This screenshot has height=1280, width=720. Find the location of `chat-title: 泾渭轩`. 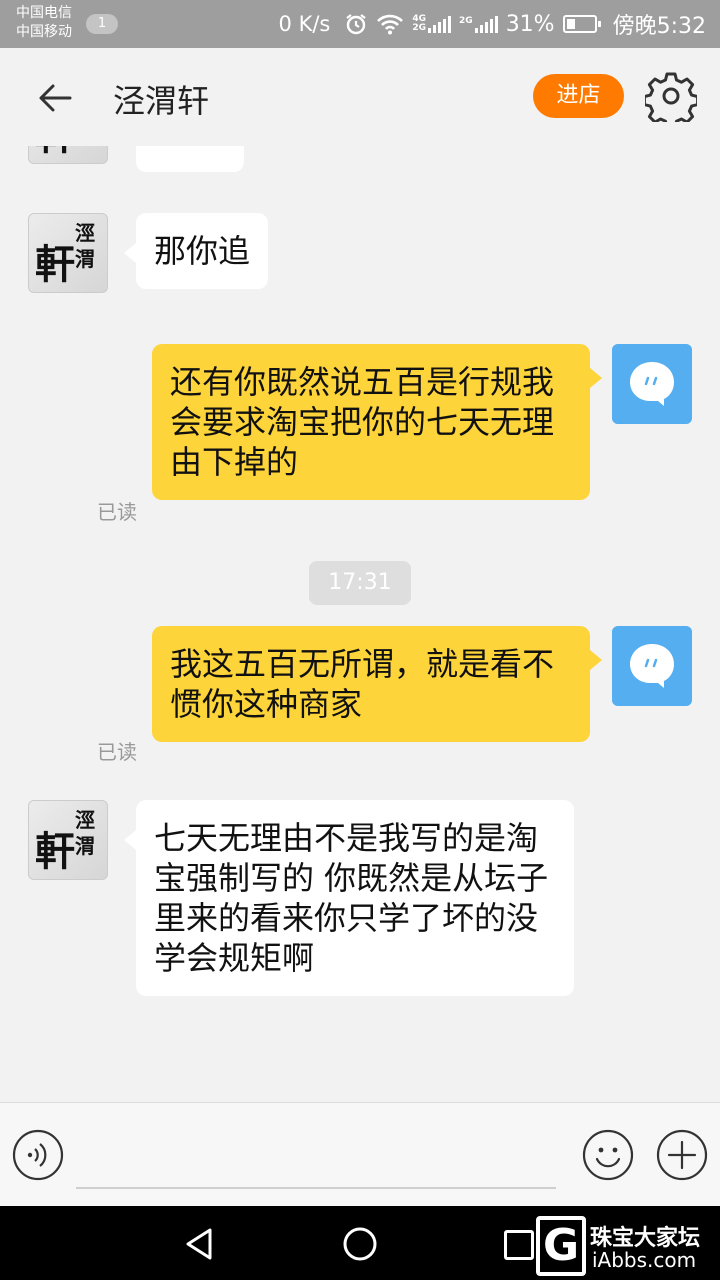

chat-title: 泾渭轩 is located at coordinates (161, 101).